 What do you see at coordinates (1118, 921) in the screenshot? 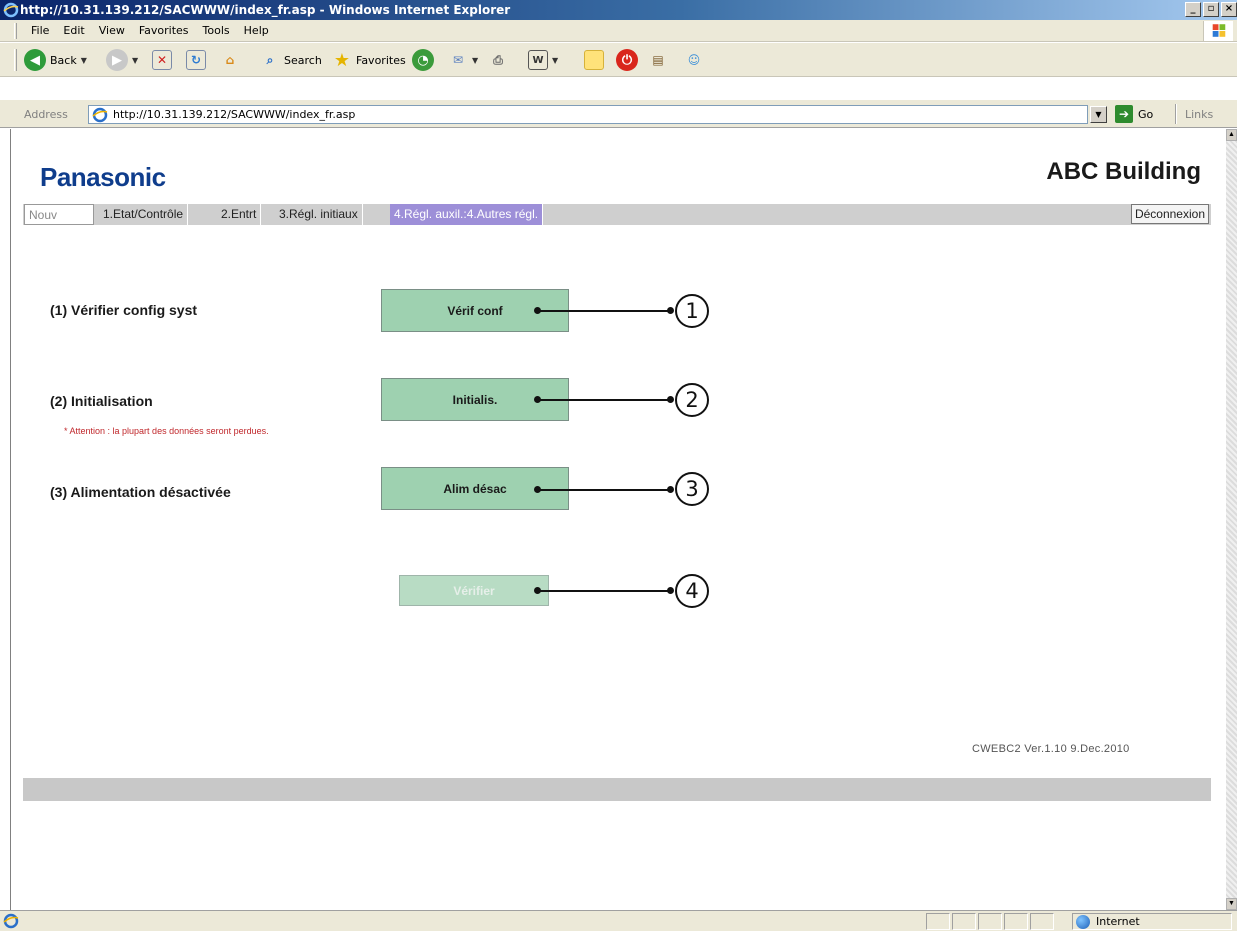
I see `zone-label: Internet` at bounding box center [1118, 921].